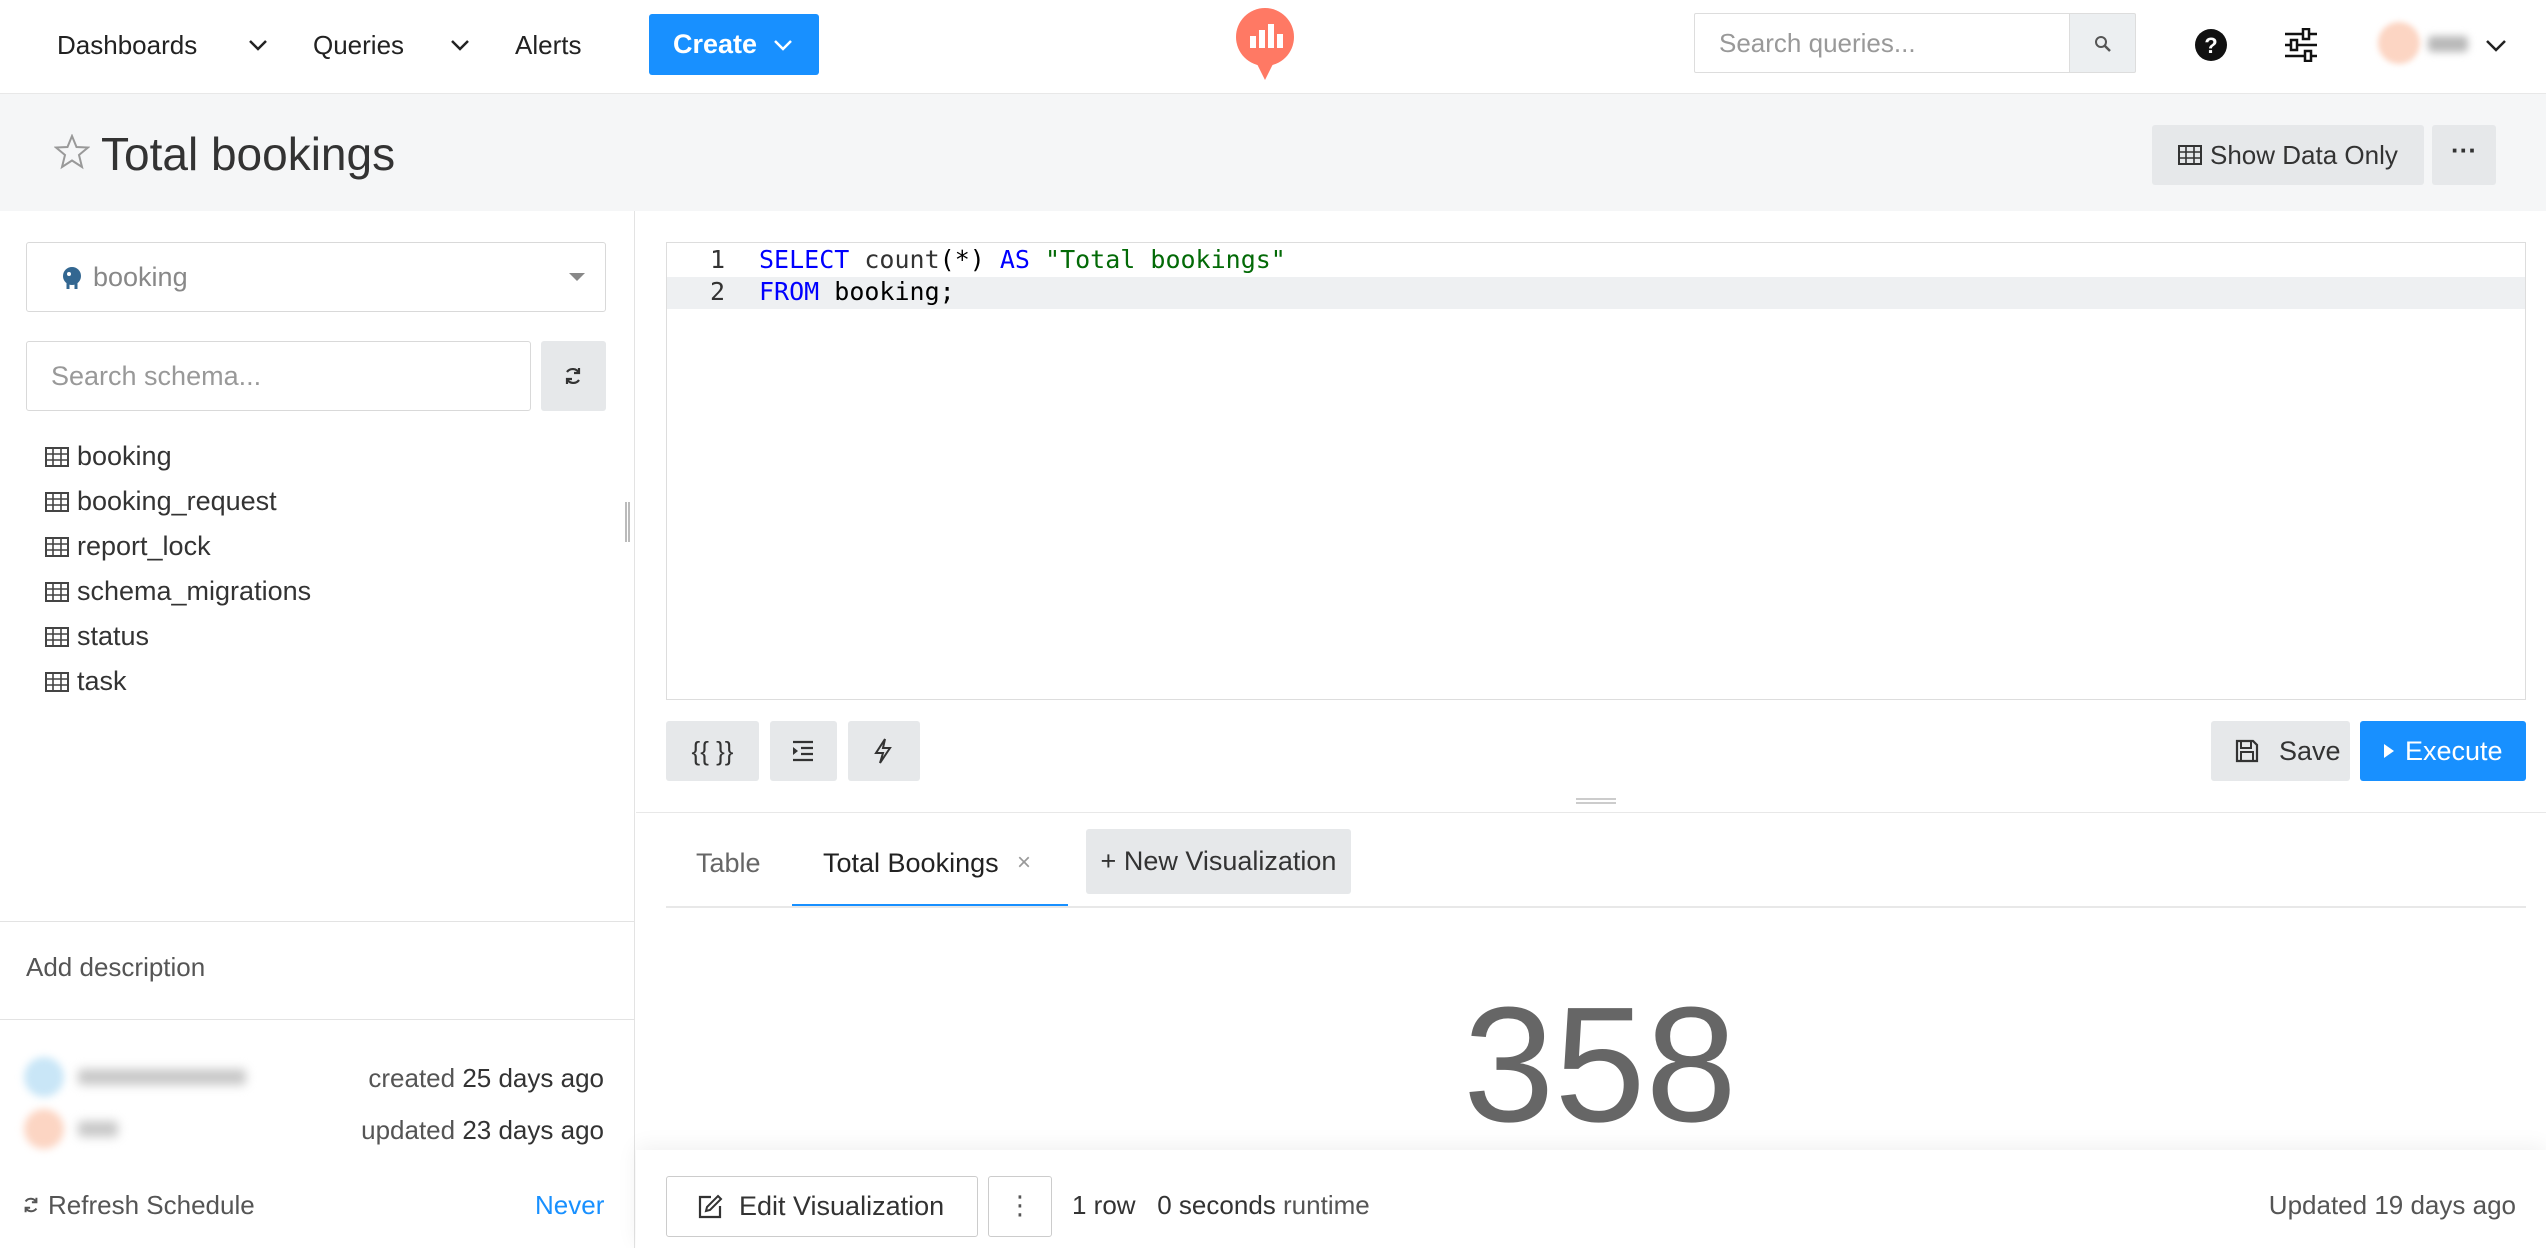 The image size is (2546, 1248). I want to click on lightning-icon, so click(883, 751).